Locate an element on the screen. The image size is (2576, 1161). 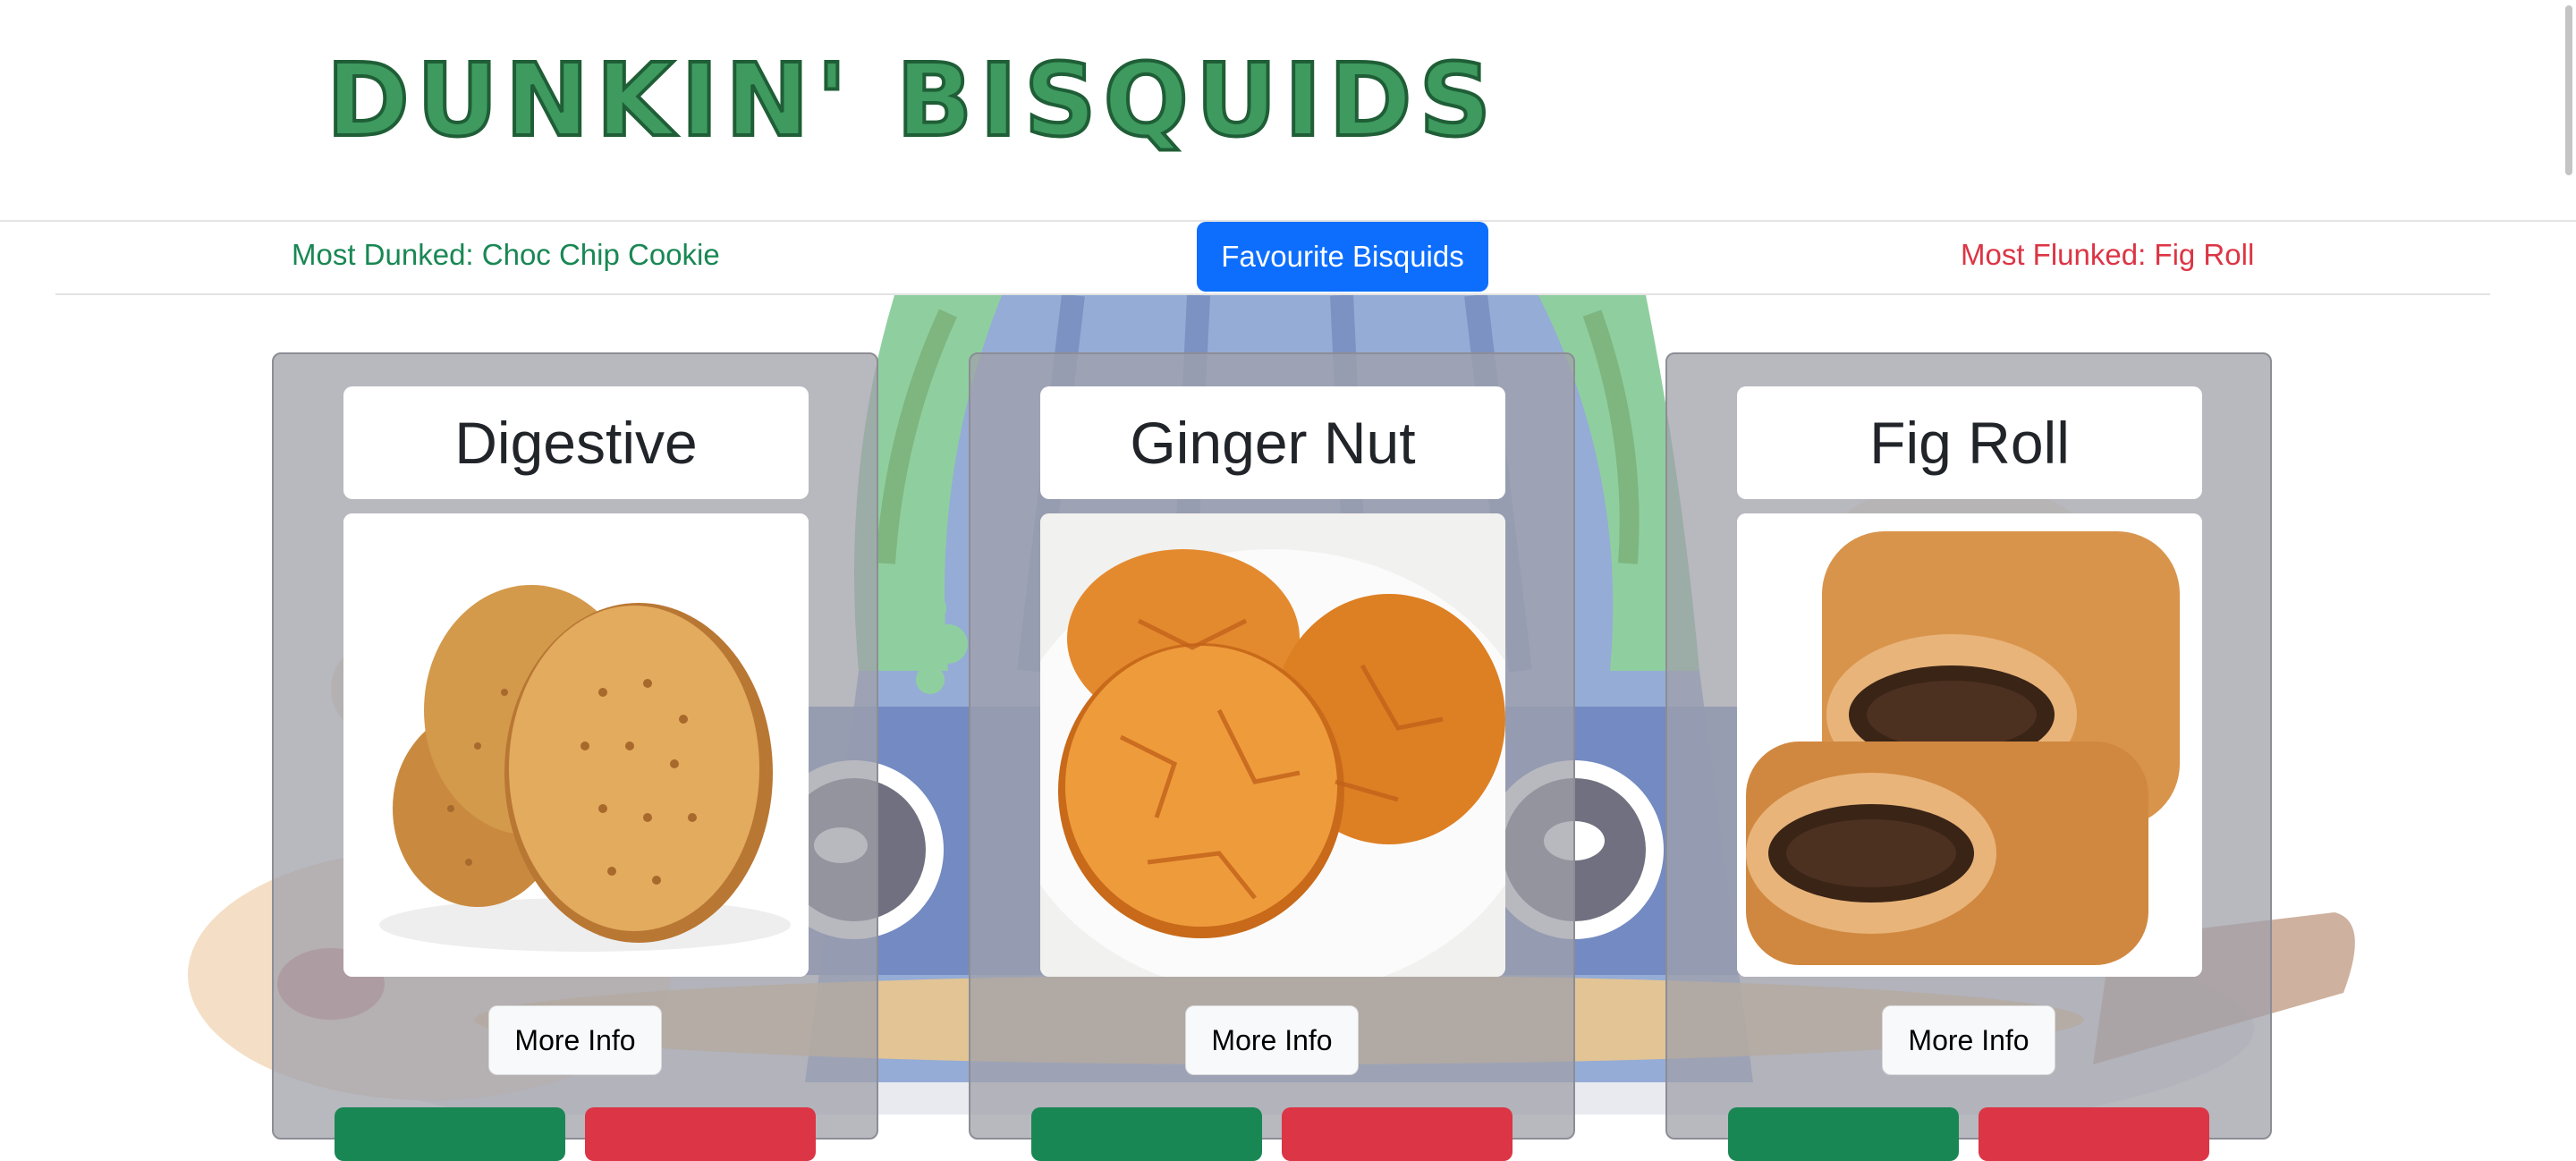
fig-roll-biscuit-image is located at coordinates (1969, 745).